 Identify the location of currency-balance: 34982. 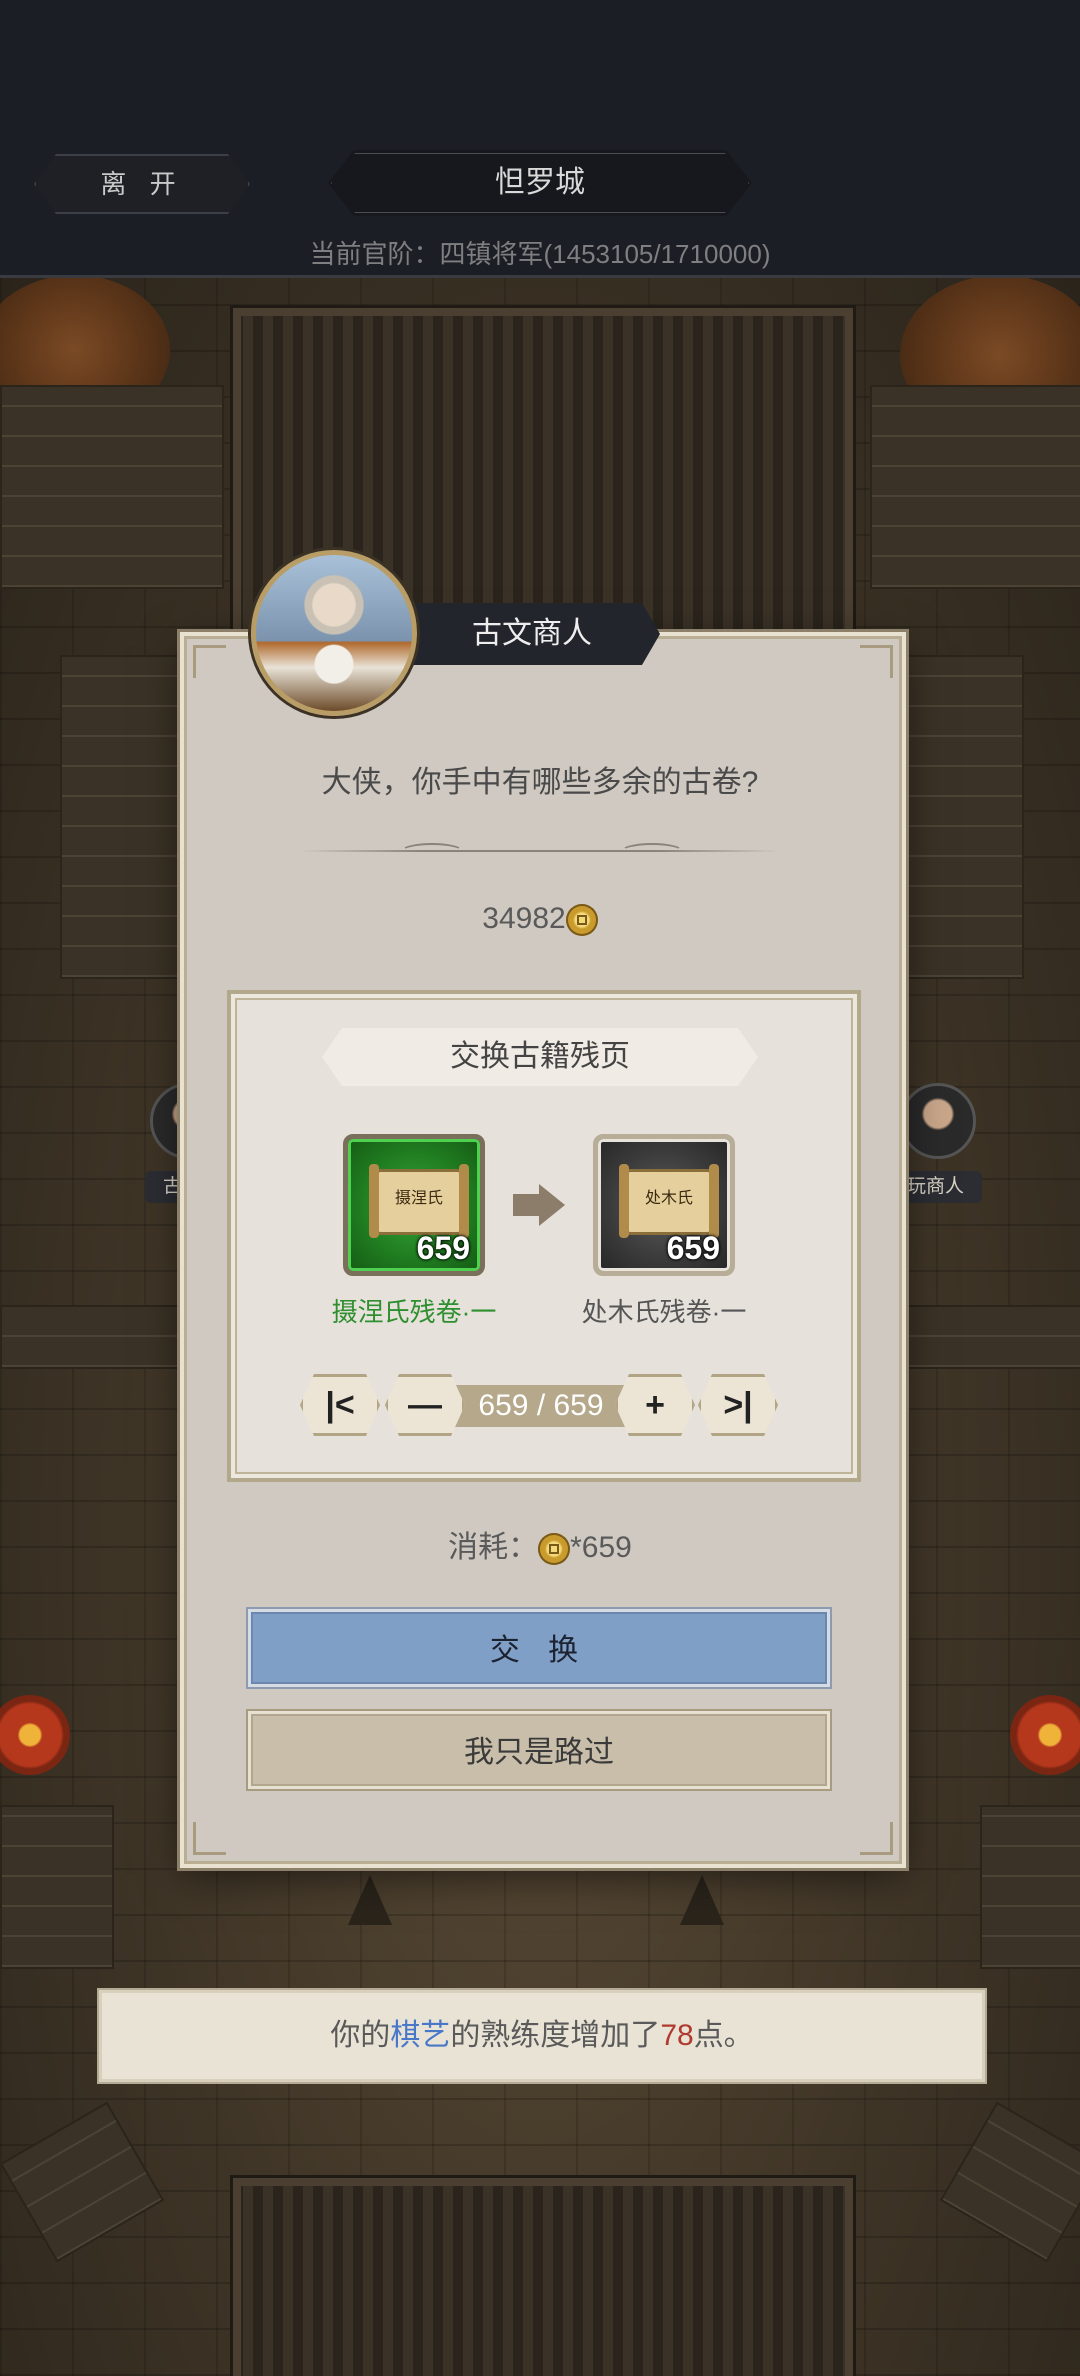
(540, 919).